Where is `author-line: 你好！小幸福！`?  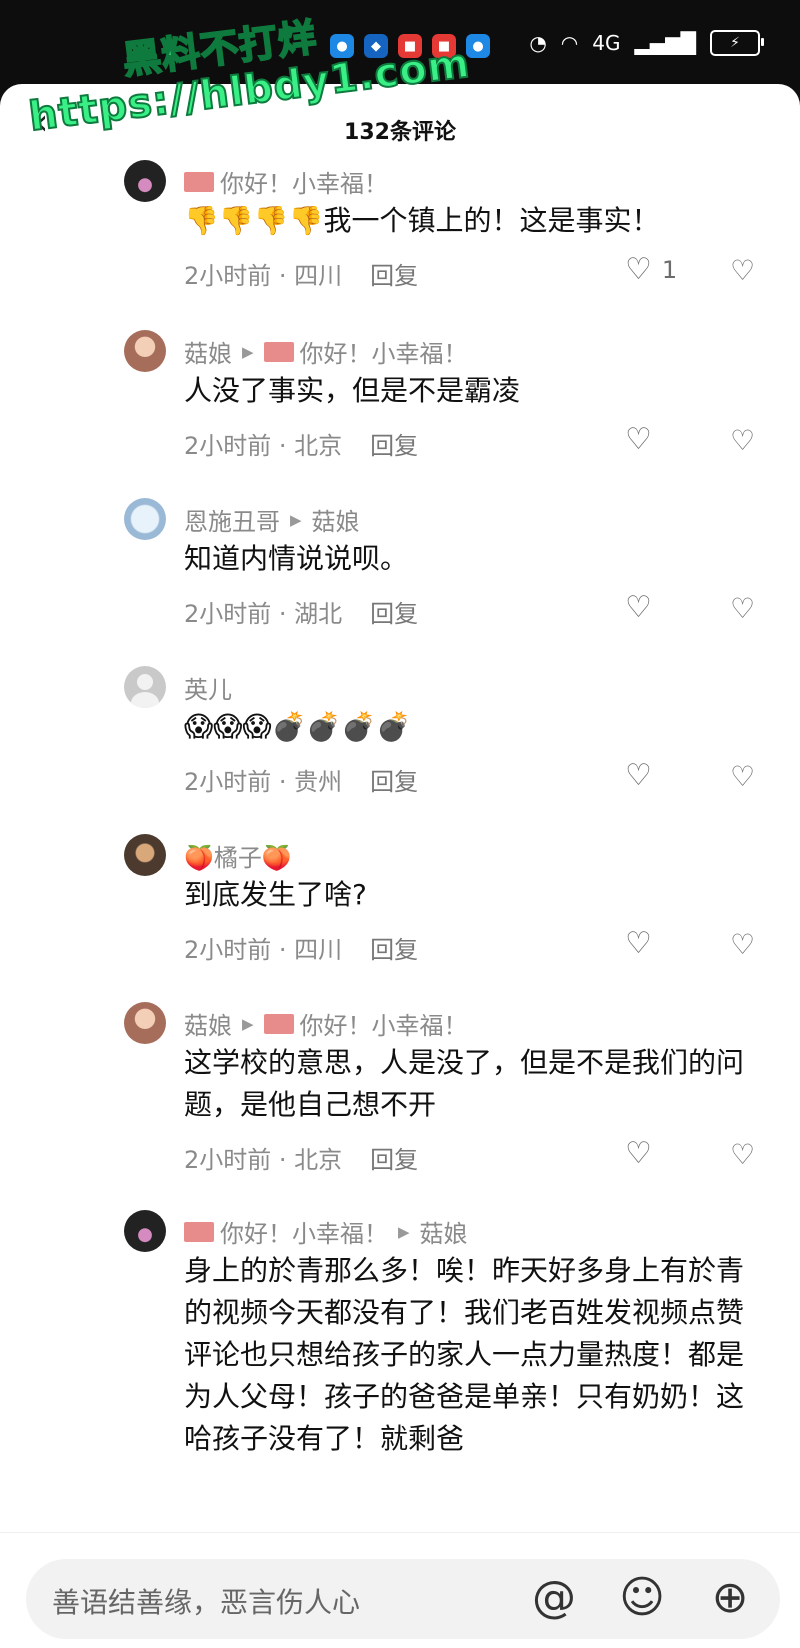 author-line: 你好！小幸福！ is located at coordinates (286, 181).